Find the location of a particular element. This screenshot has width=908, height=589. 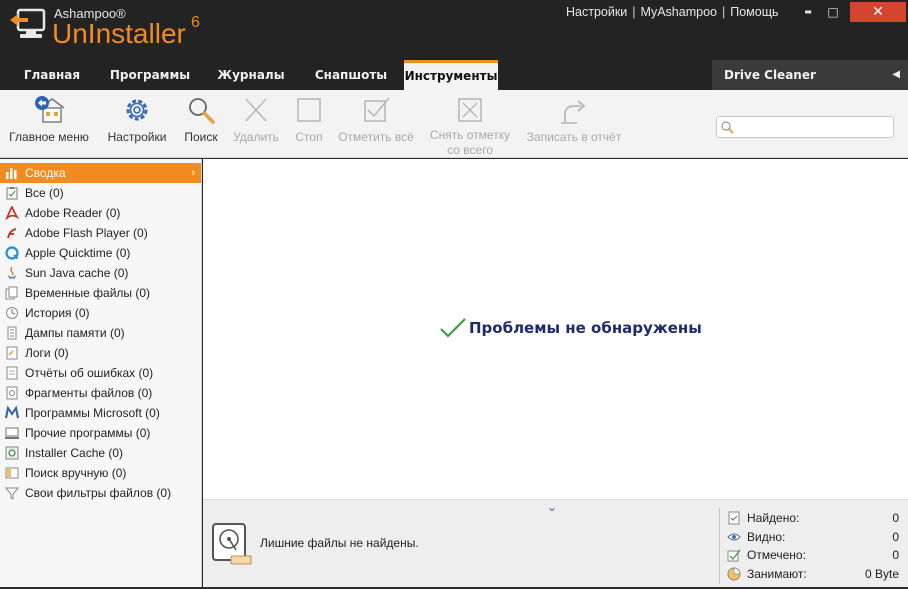

write-report-button: Записать в отчёт is located at coordinates (574, 119).